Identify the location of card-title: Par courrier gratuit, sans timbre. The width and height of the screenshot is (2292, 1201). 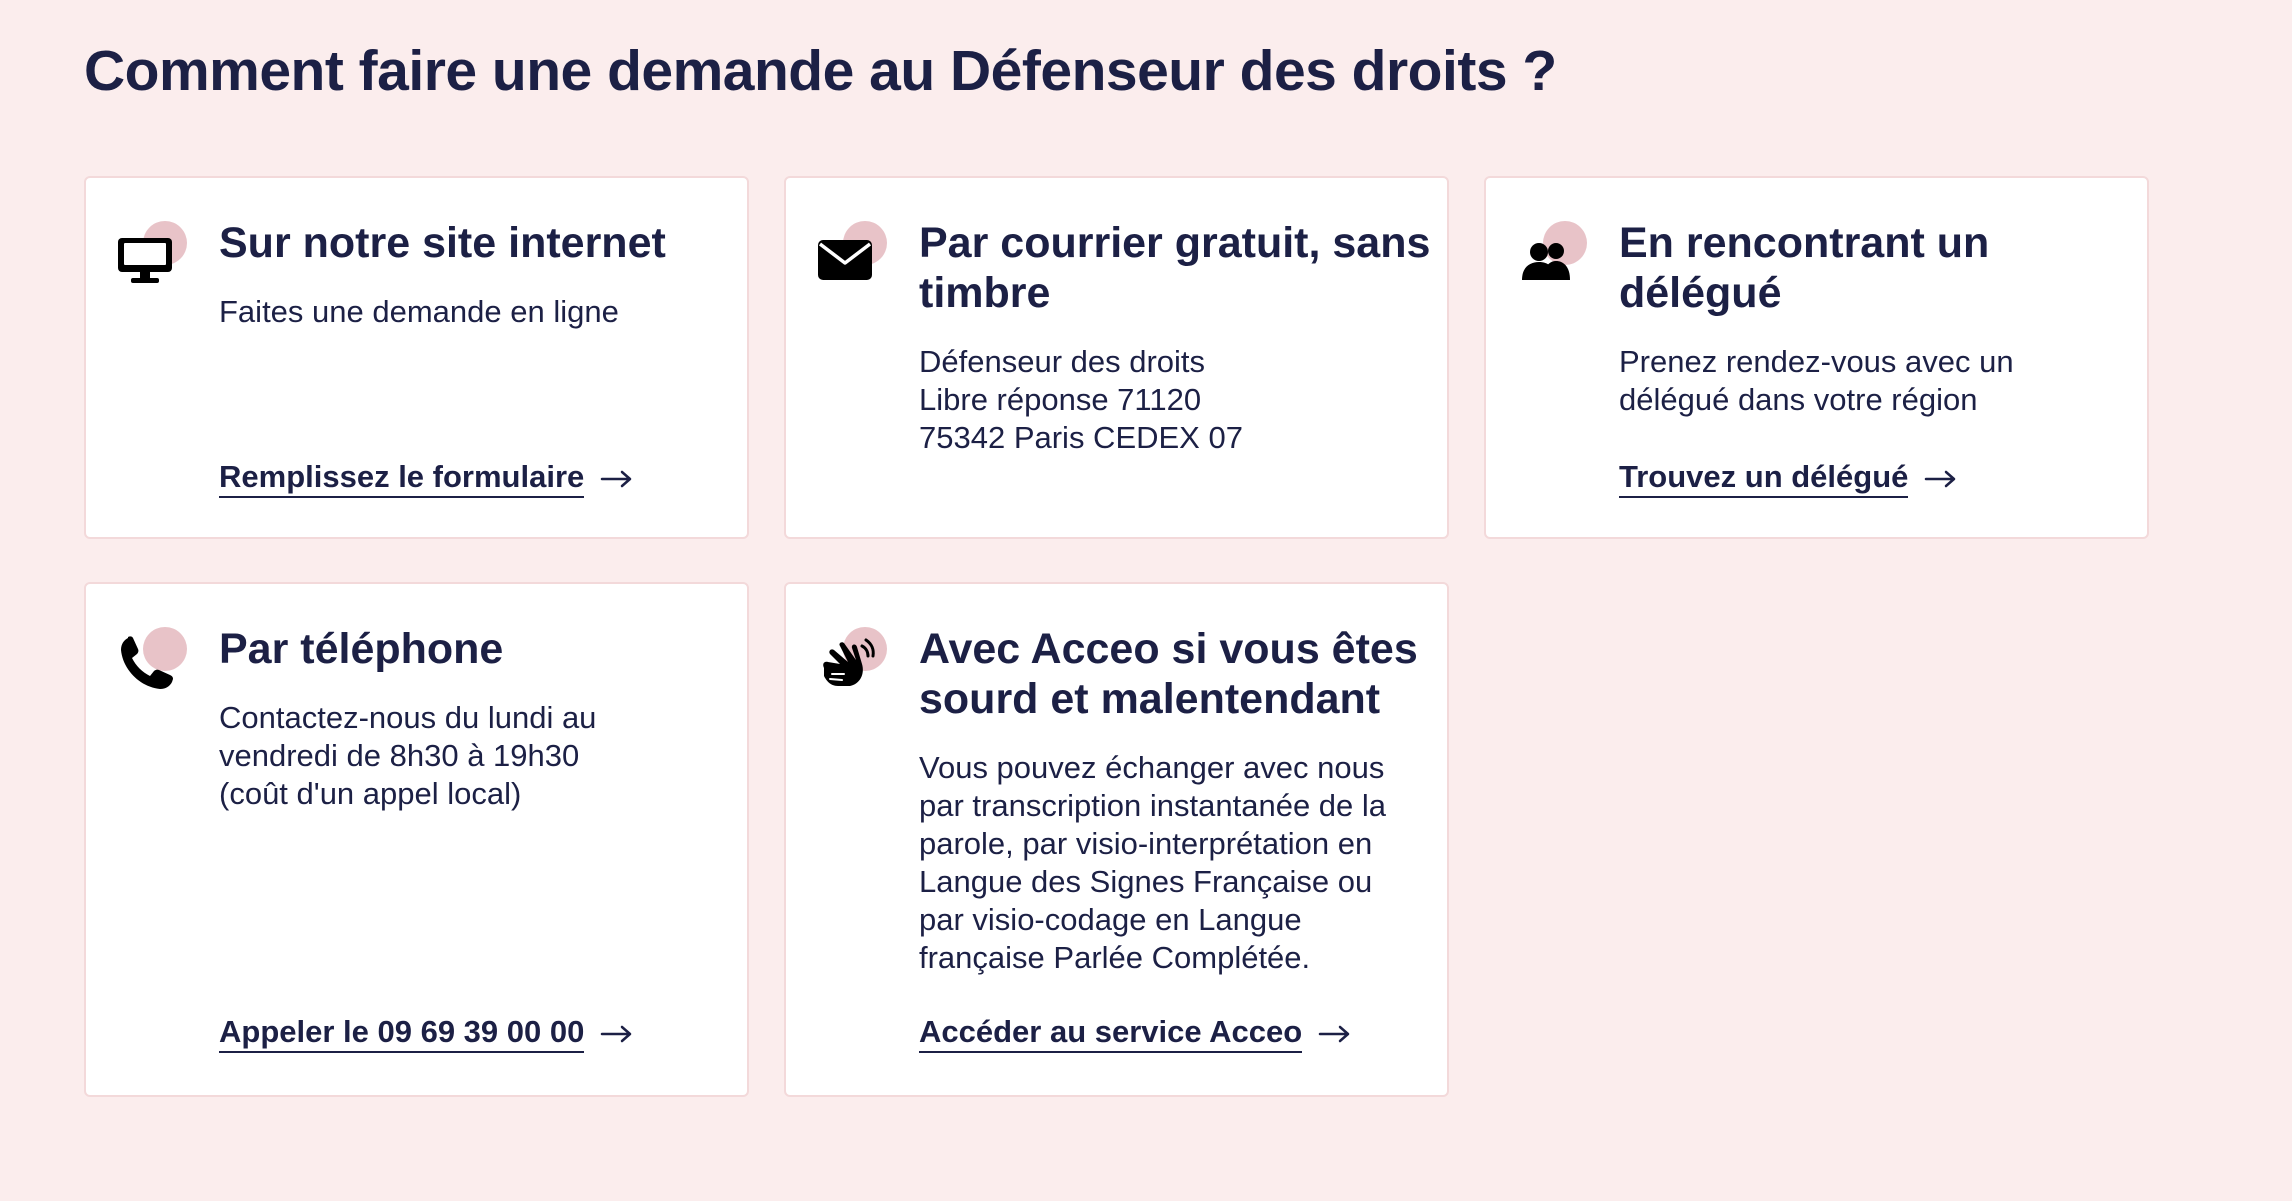
(1175, 268).